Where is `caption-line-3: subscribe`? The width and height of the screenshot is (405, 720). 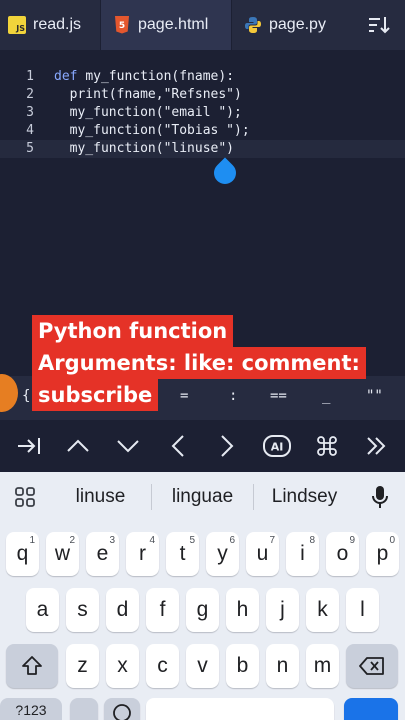 caption-line-3: subscribe is located at coordinates (95, 395).